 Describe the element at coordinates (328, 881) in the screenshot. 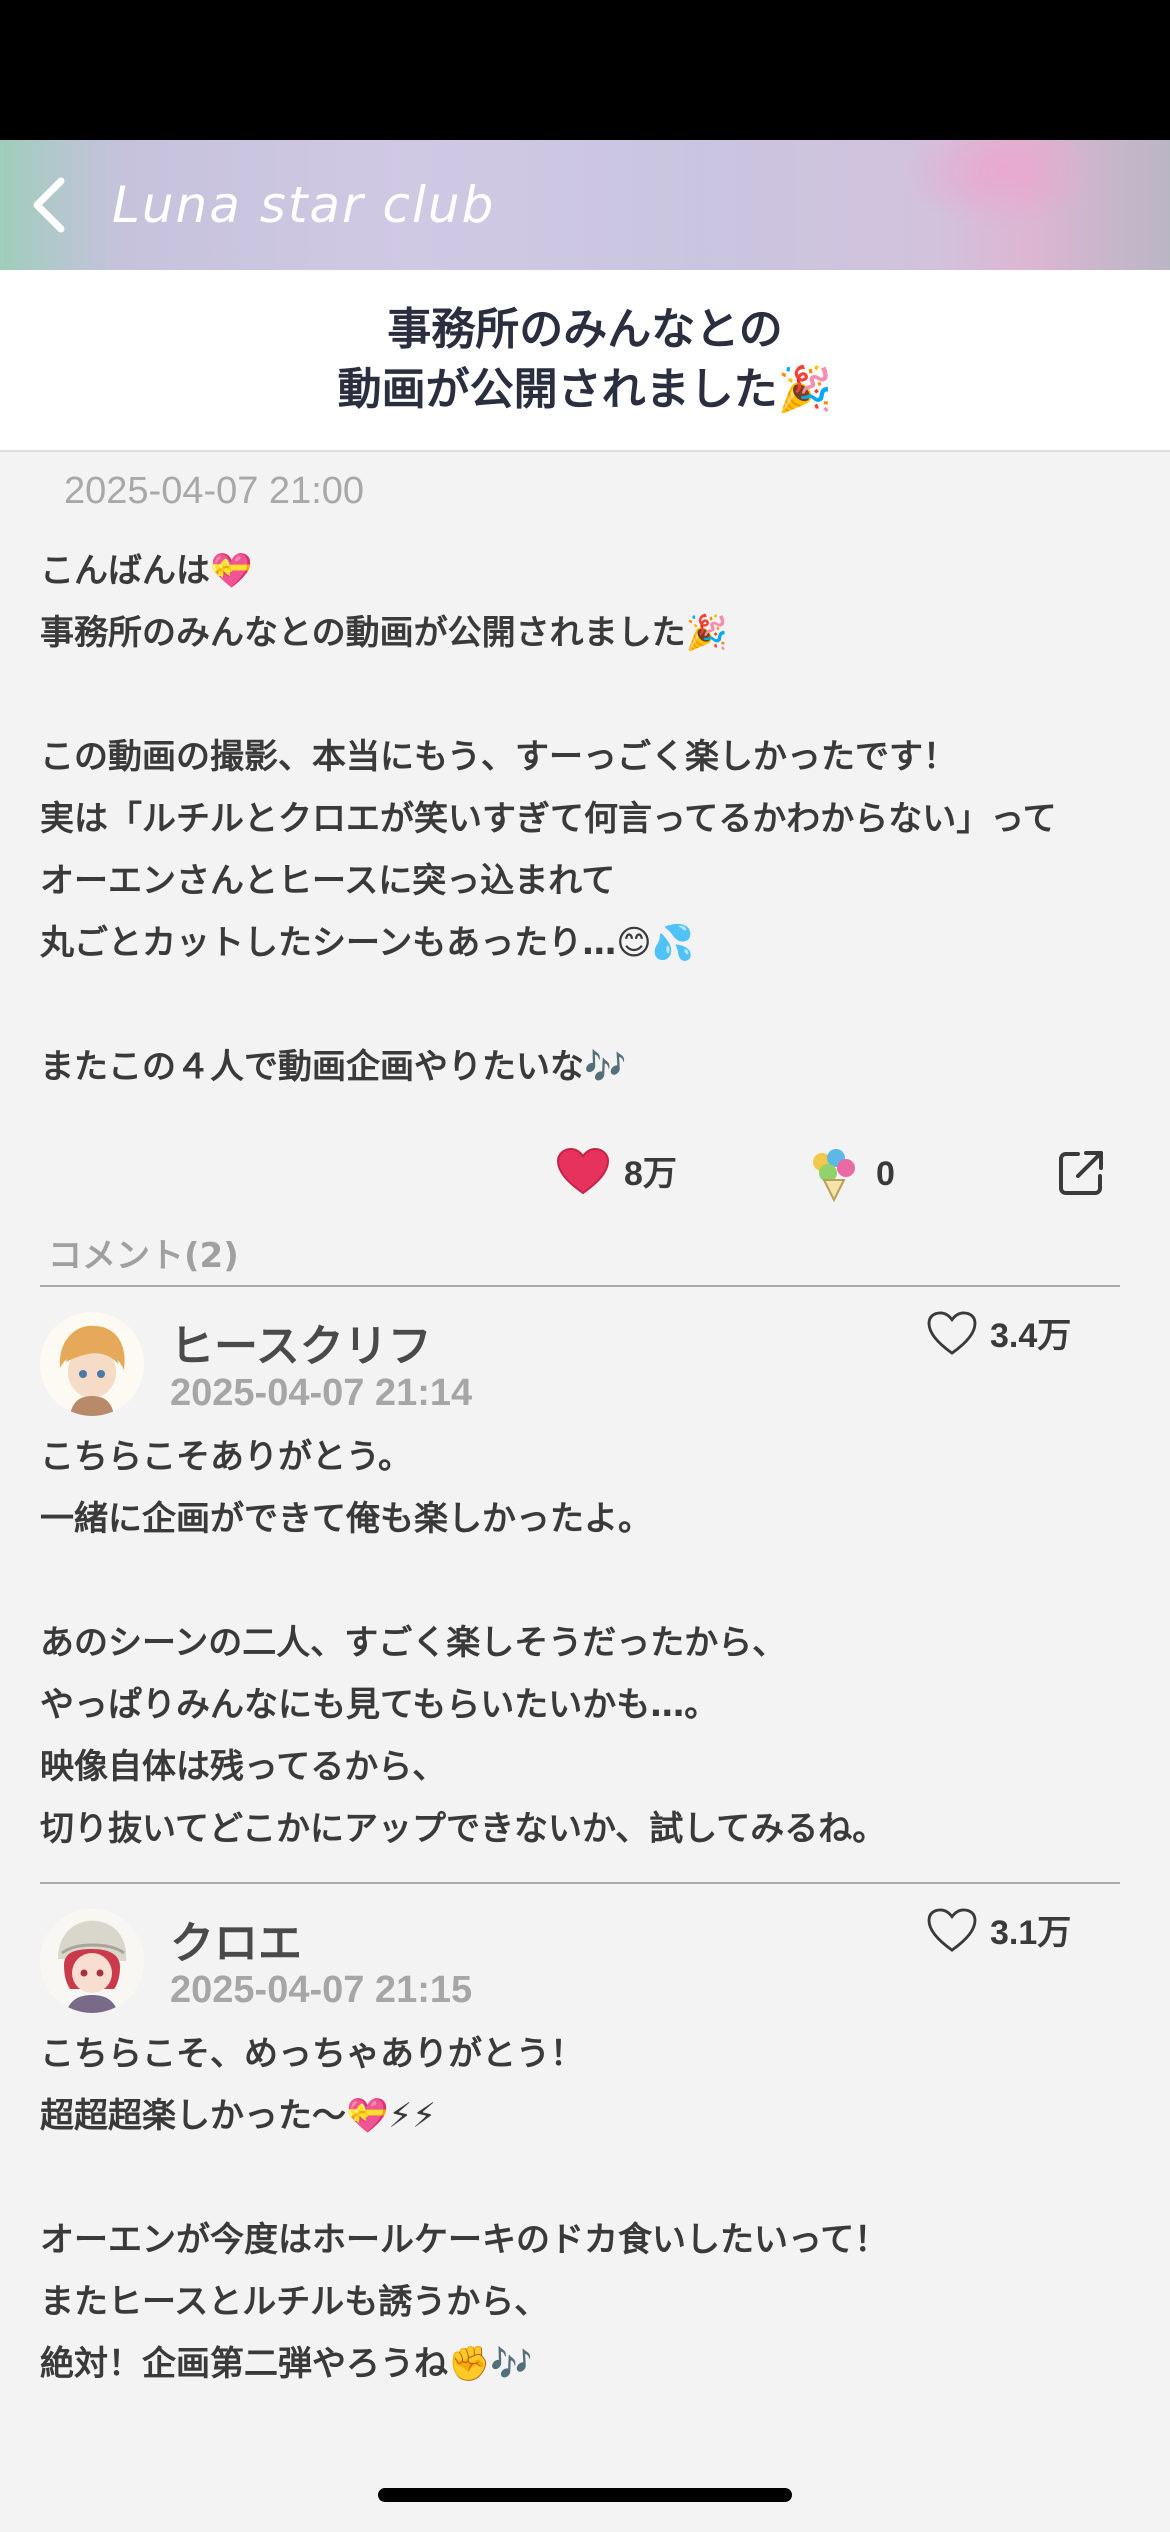

I see `post-body-line: オーエンさんとヒースに突っ込まれて` at that location.